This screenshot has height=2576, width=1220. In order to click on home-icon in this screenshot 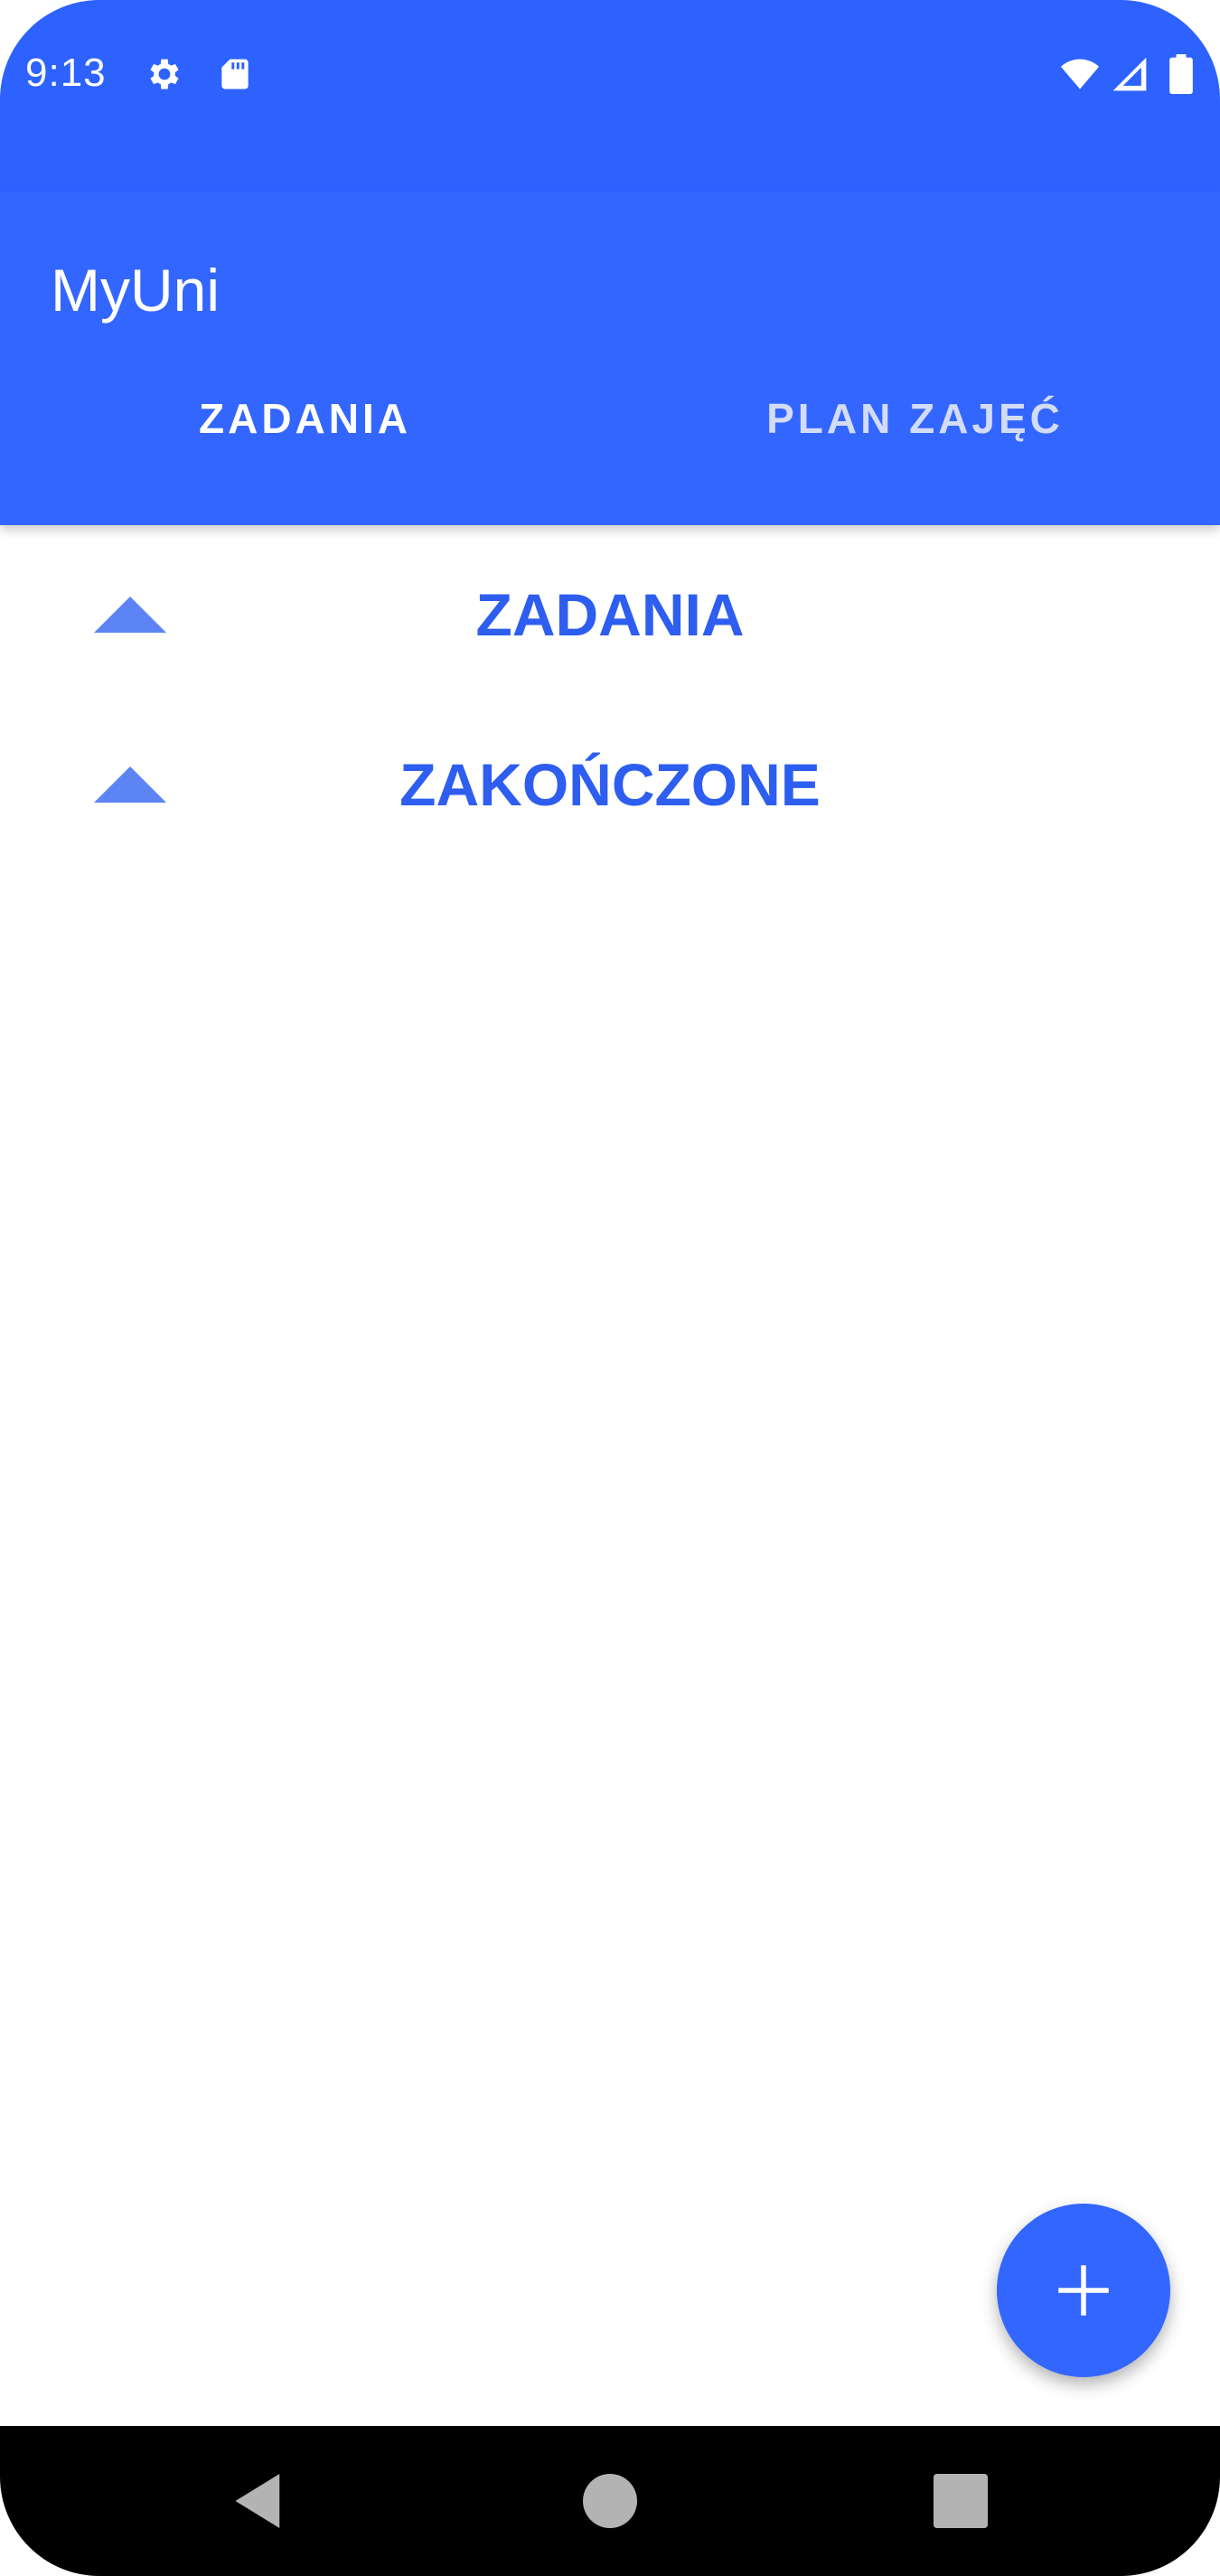, I will do `click(610, 2501)`.